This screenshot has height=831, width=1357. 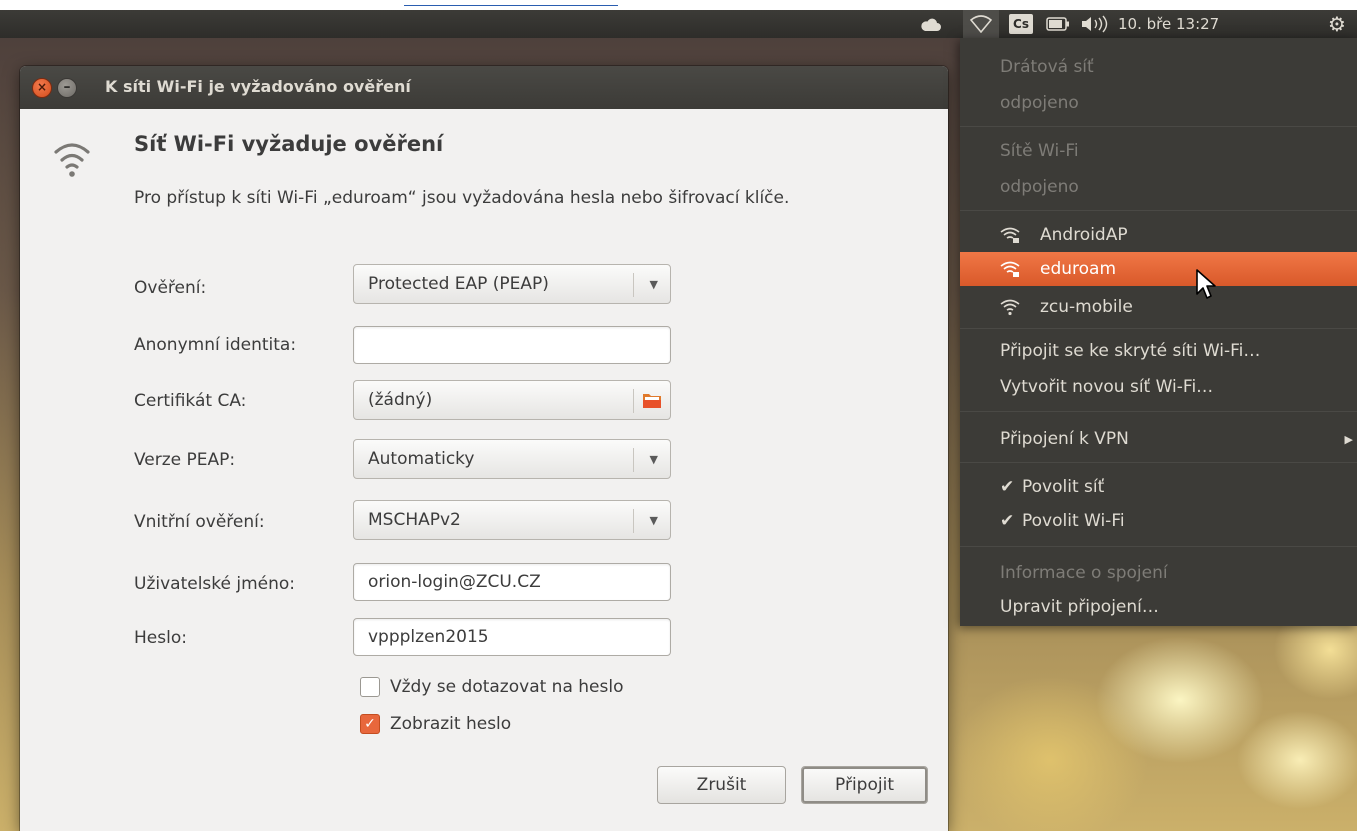 I want to click on inner-auth-label: Vnitřní ověření:, so click(x=199, y=522).